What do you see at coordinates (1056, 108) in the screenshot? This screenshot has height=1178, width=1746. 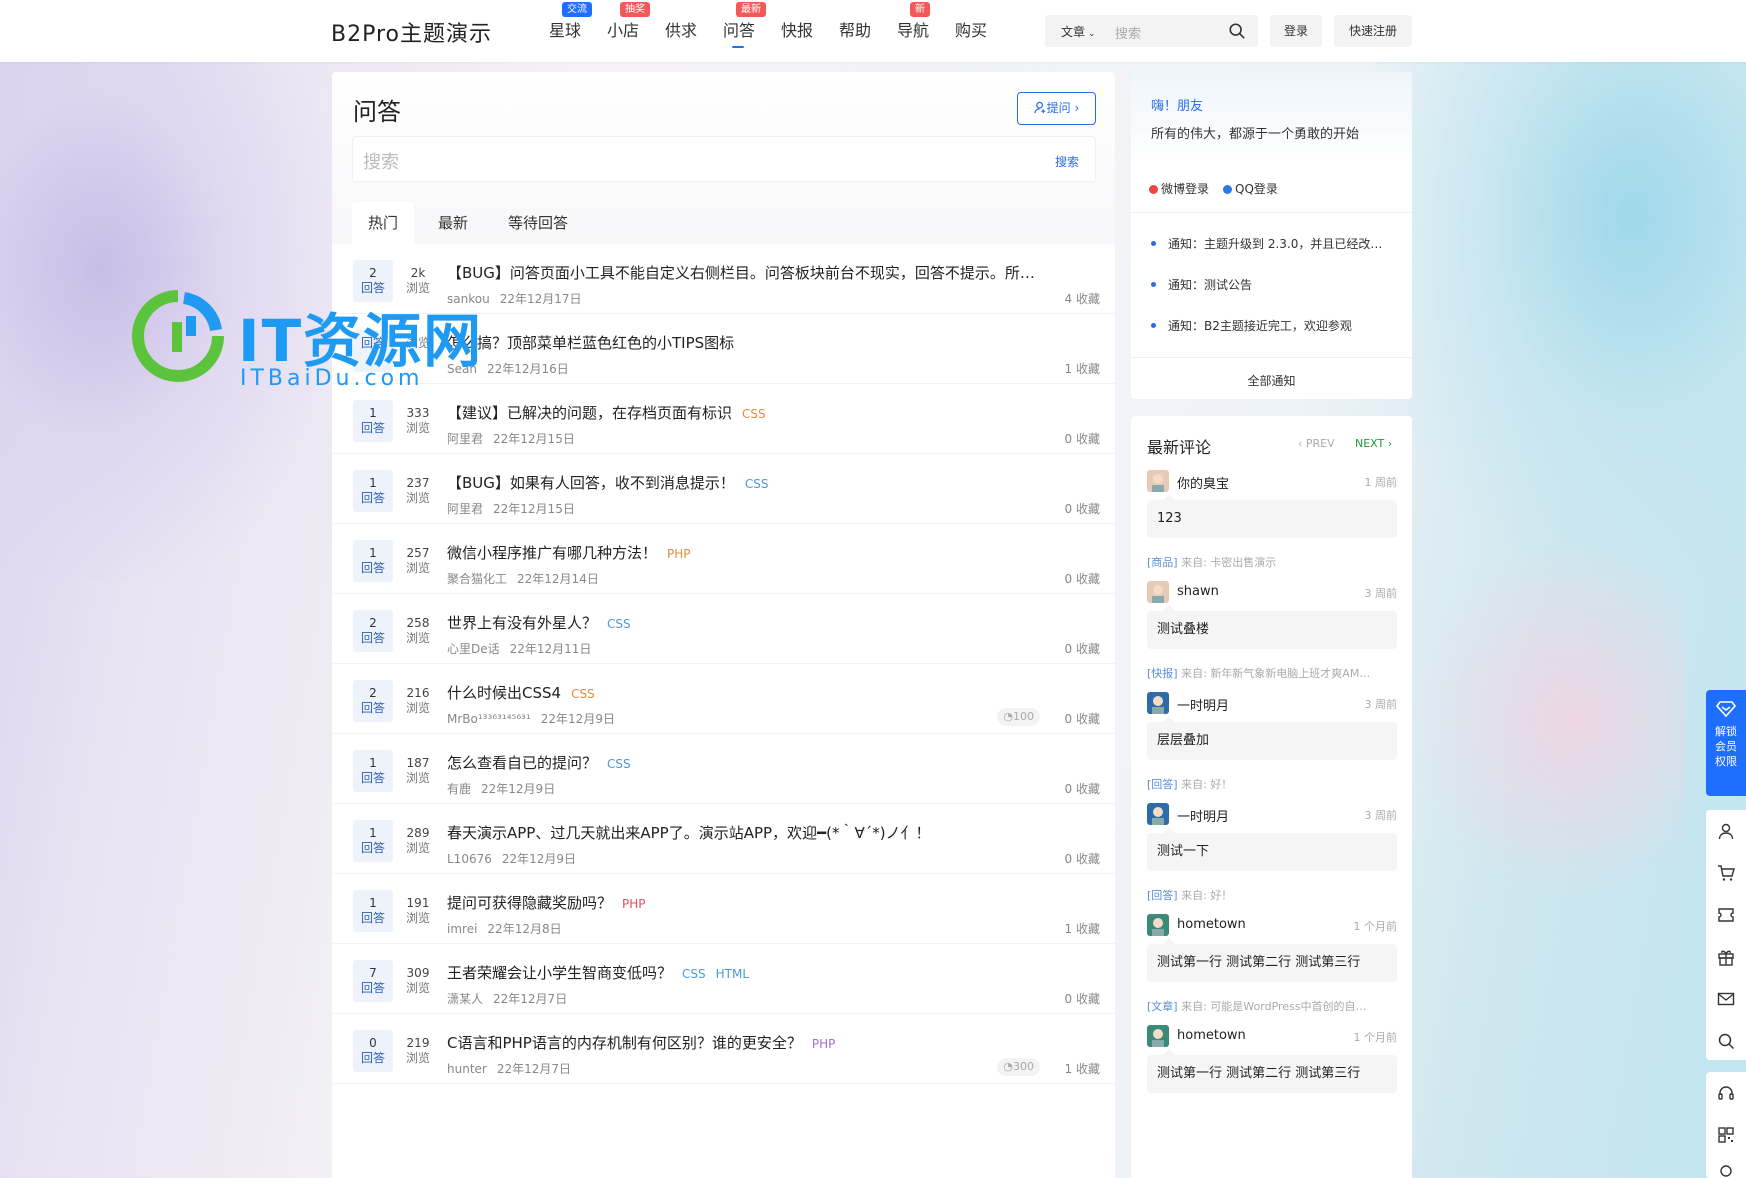 I see `ask-question-button: 提问 ›` at bounding box center [1056, 108].